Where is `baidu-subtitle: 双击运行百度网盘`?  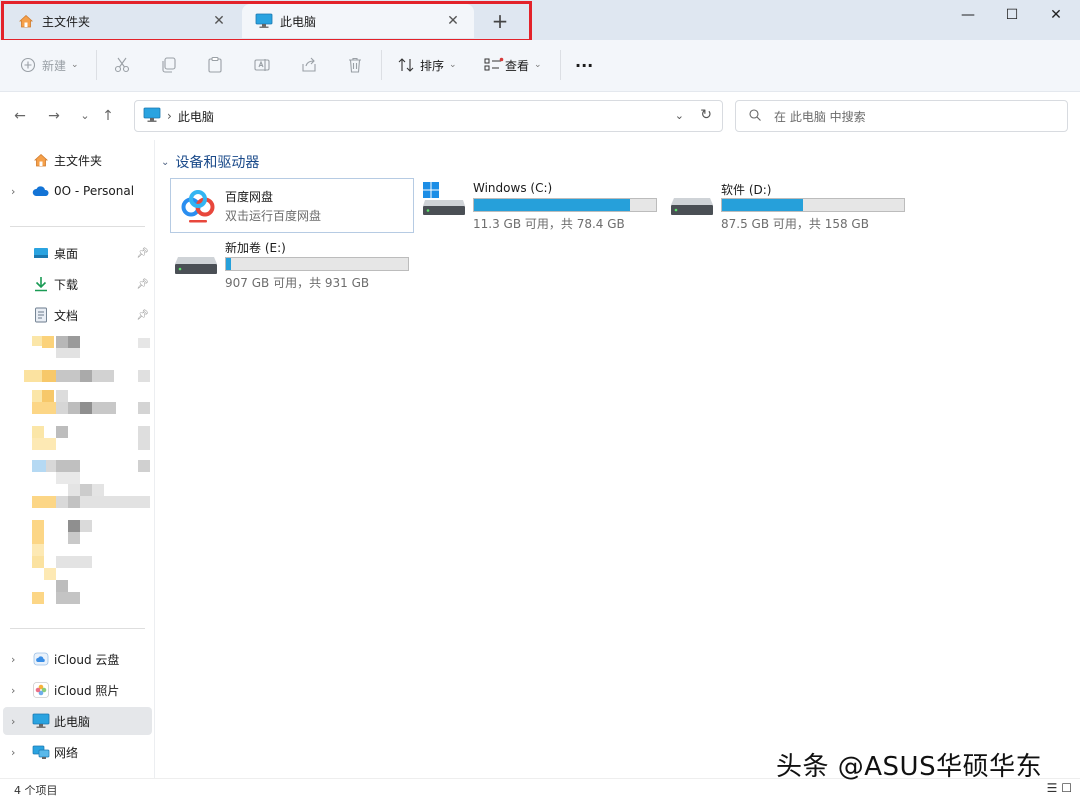 baidu-subtitle: 双击运行百度网盘 is located at coordinates (273, 216).